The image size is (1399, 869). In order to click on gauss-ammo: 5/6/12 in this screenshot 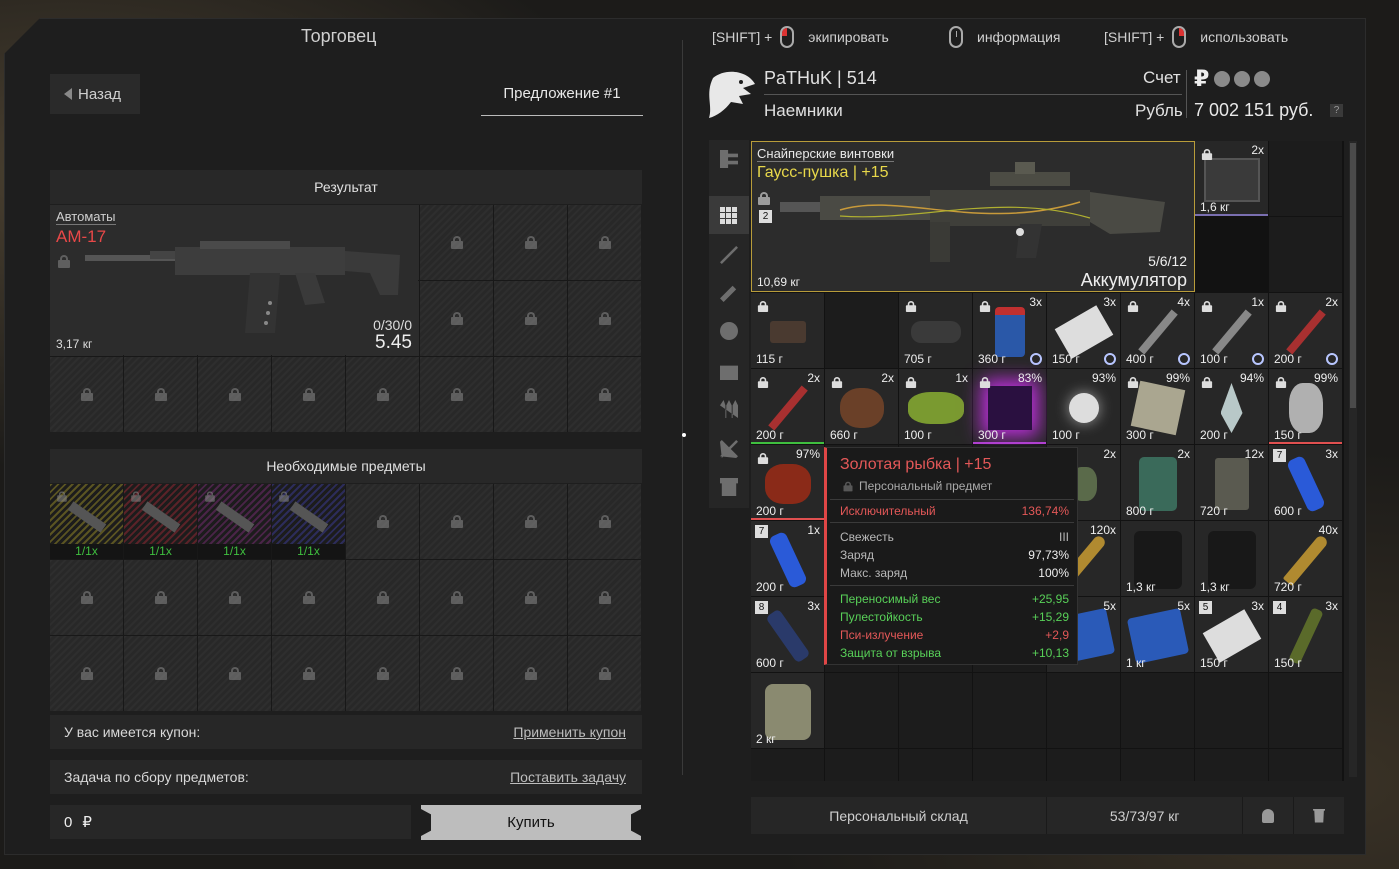, I will do `click(1167, 261)`.